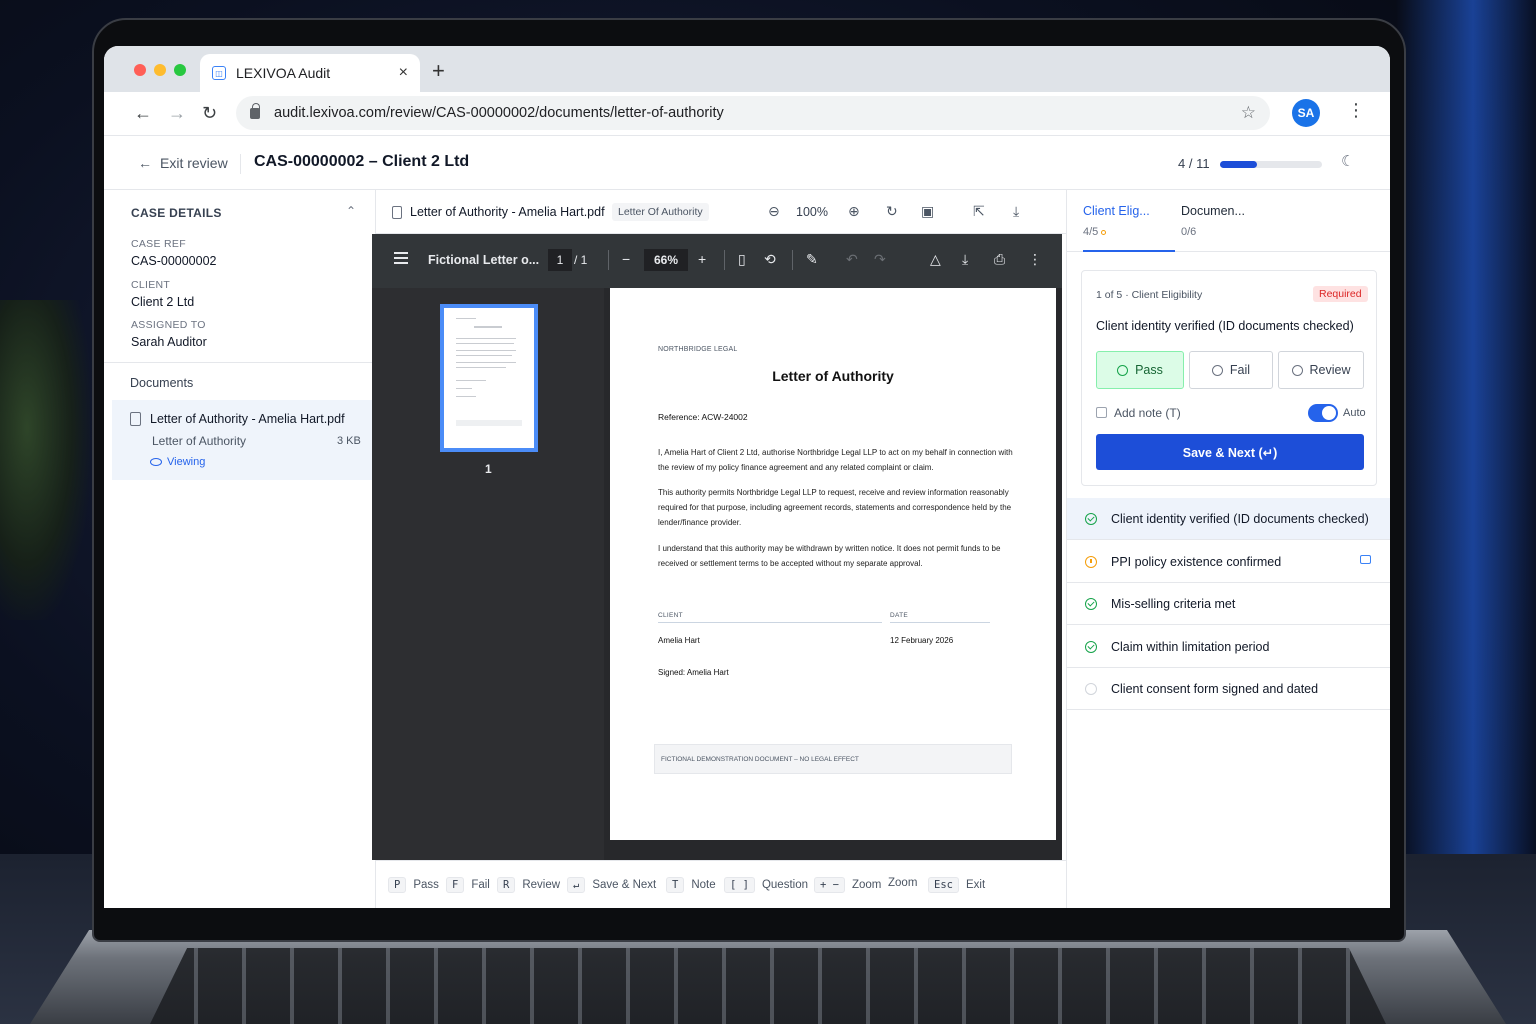 This screenshot has height=1024, width=1536. What do you see at coordinates (812, 259) in the screenshot?
I see `annotate-icon: ✎` at bounding box center [812, 259].